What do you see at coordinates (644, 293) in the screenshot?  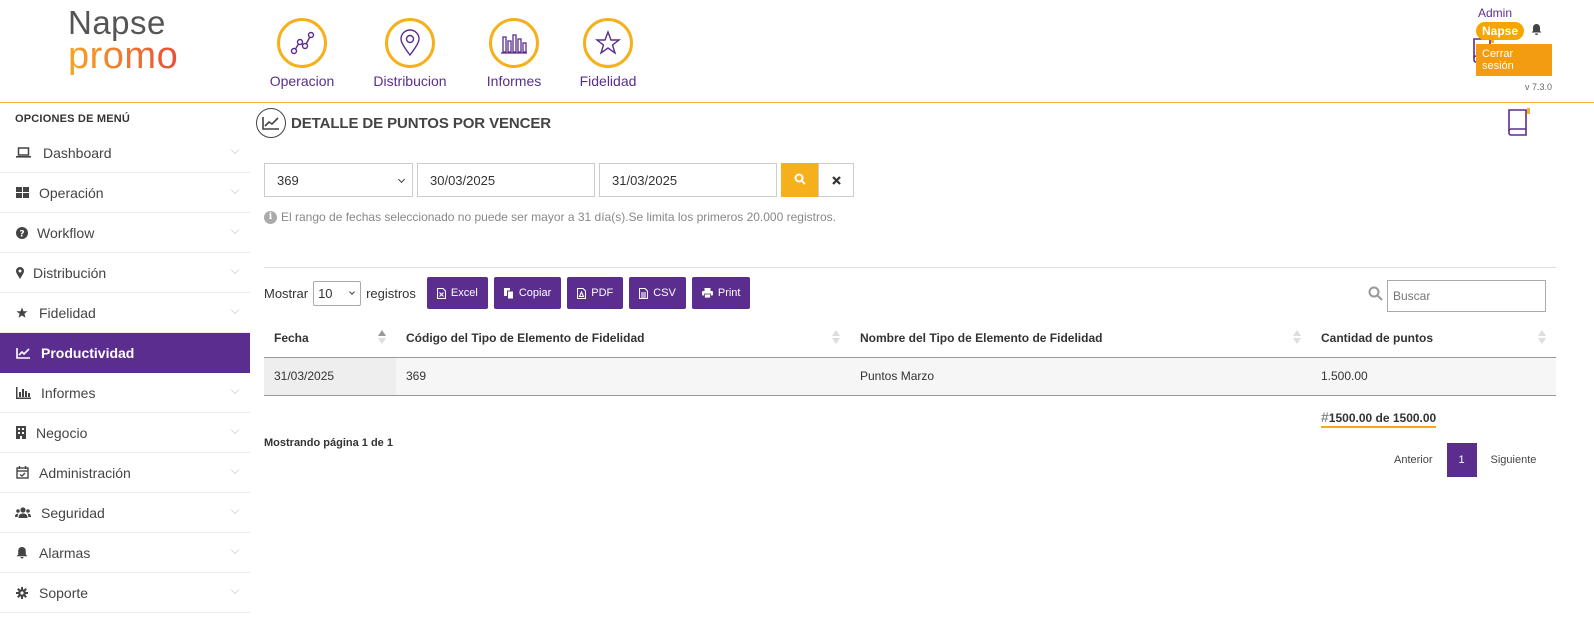 I see `file-text-icon` at bounding box center [644, 293].